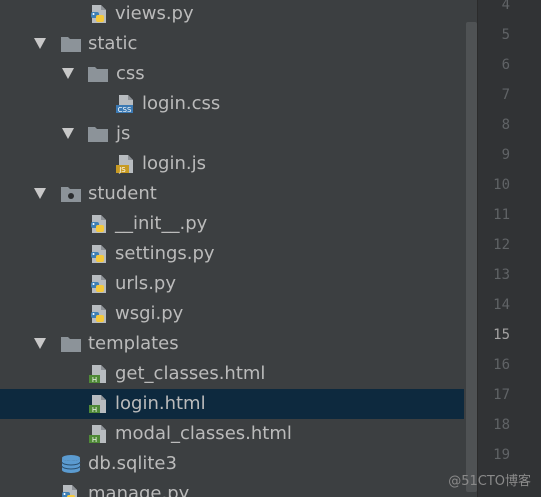 This screenshot has width=541, height=497. What do you see at coordinates (501, 305) in the screenshot?
I see `line-number: 14` at bounding box center [501, 305].